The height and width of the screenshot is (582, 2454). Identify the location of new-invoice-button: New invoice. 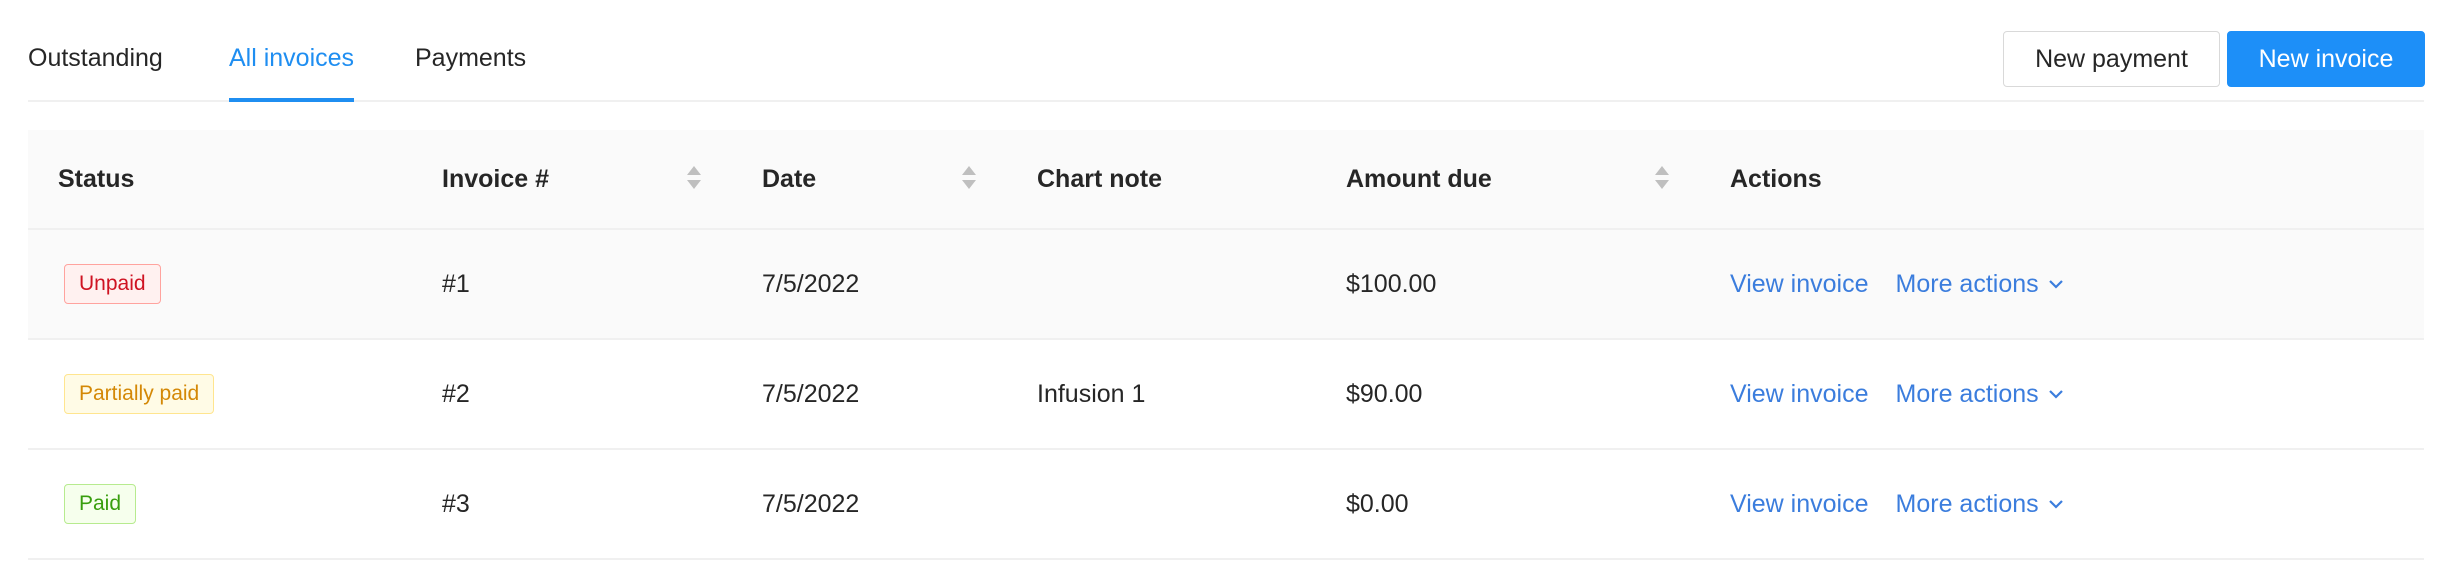
(2326, 59).